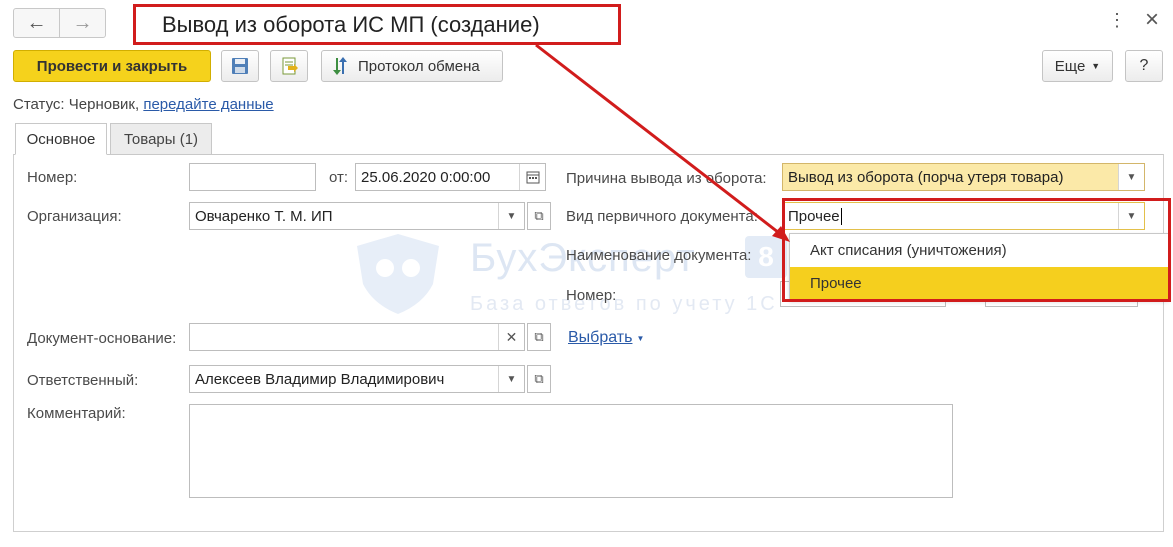  Describe the element at coordinates (161, 139) in the screenshot. I see `tab-goods: Товары (1)` at that location.